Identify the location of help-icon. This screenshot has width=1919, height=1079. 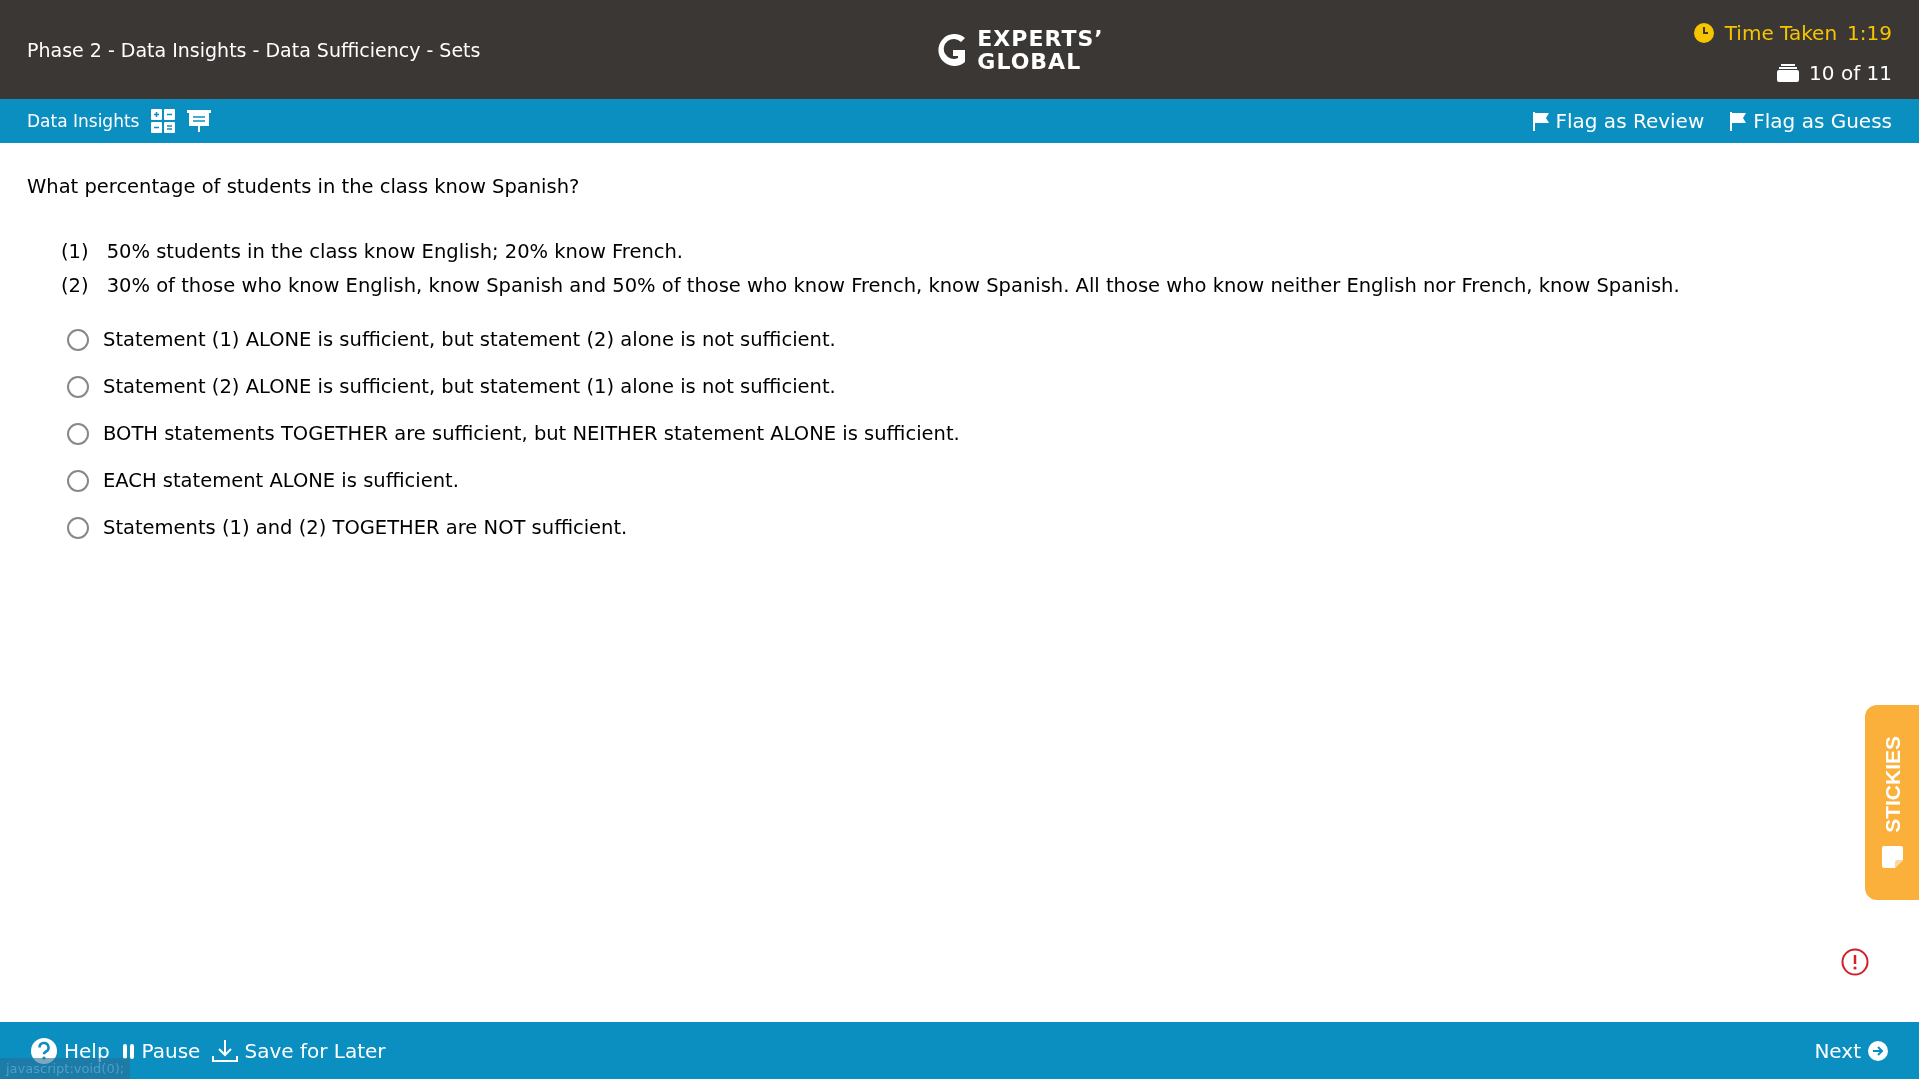
(44, 1050).